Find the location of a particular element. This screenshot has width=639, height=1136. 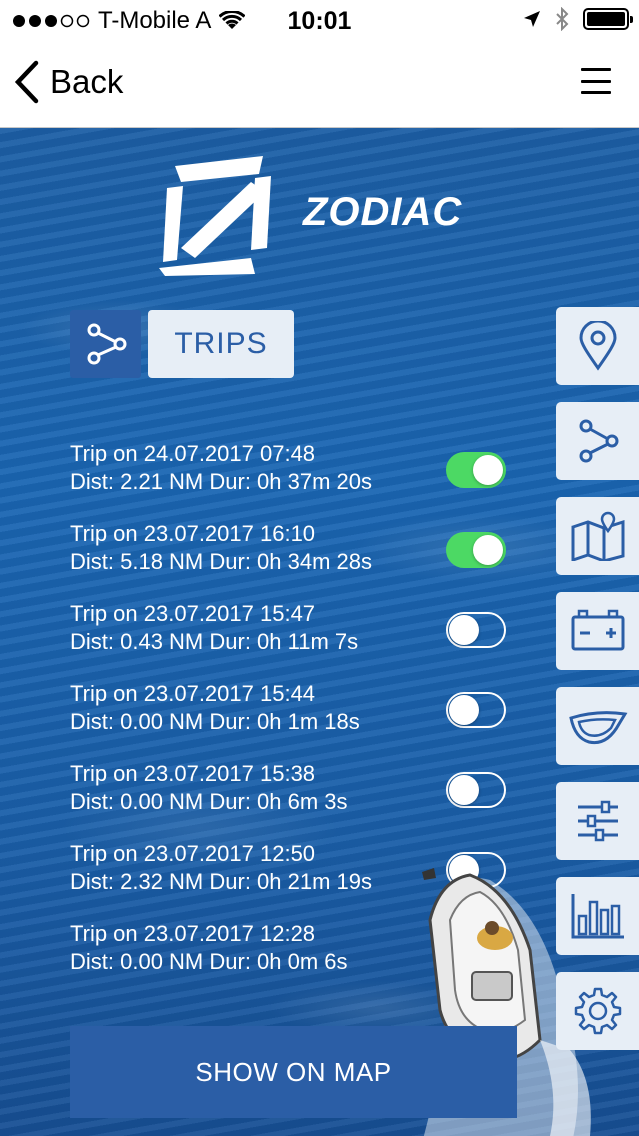

bar-chart-icon is located at coordinates (597, 916).